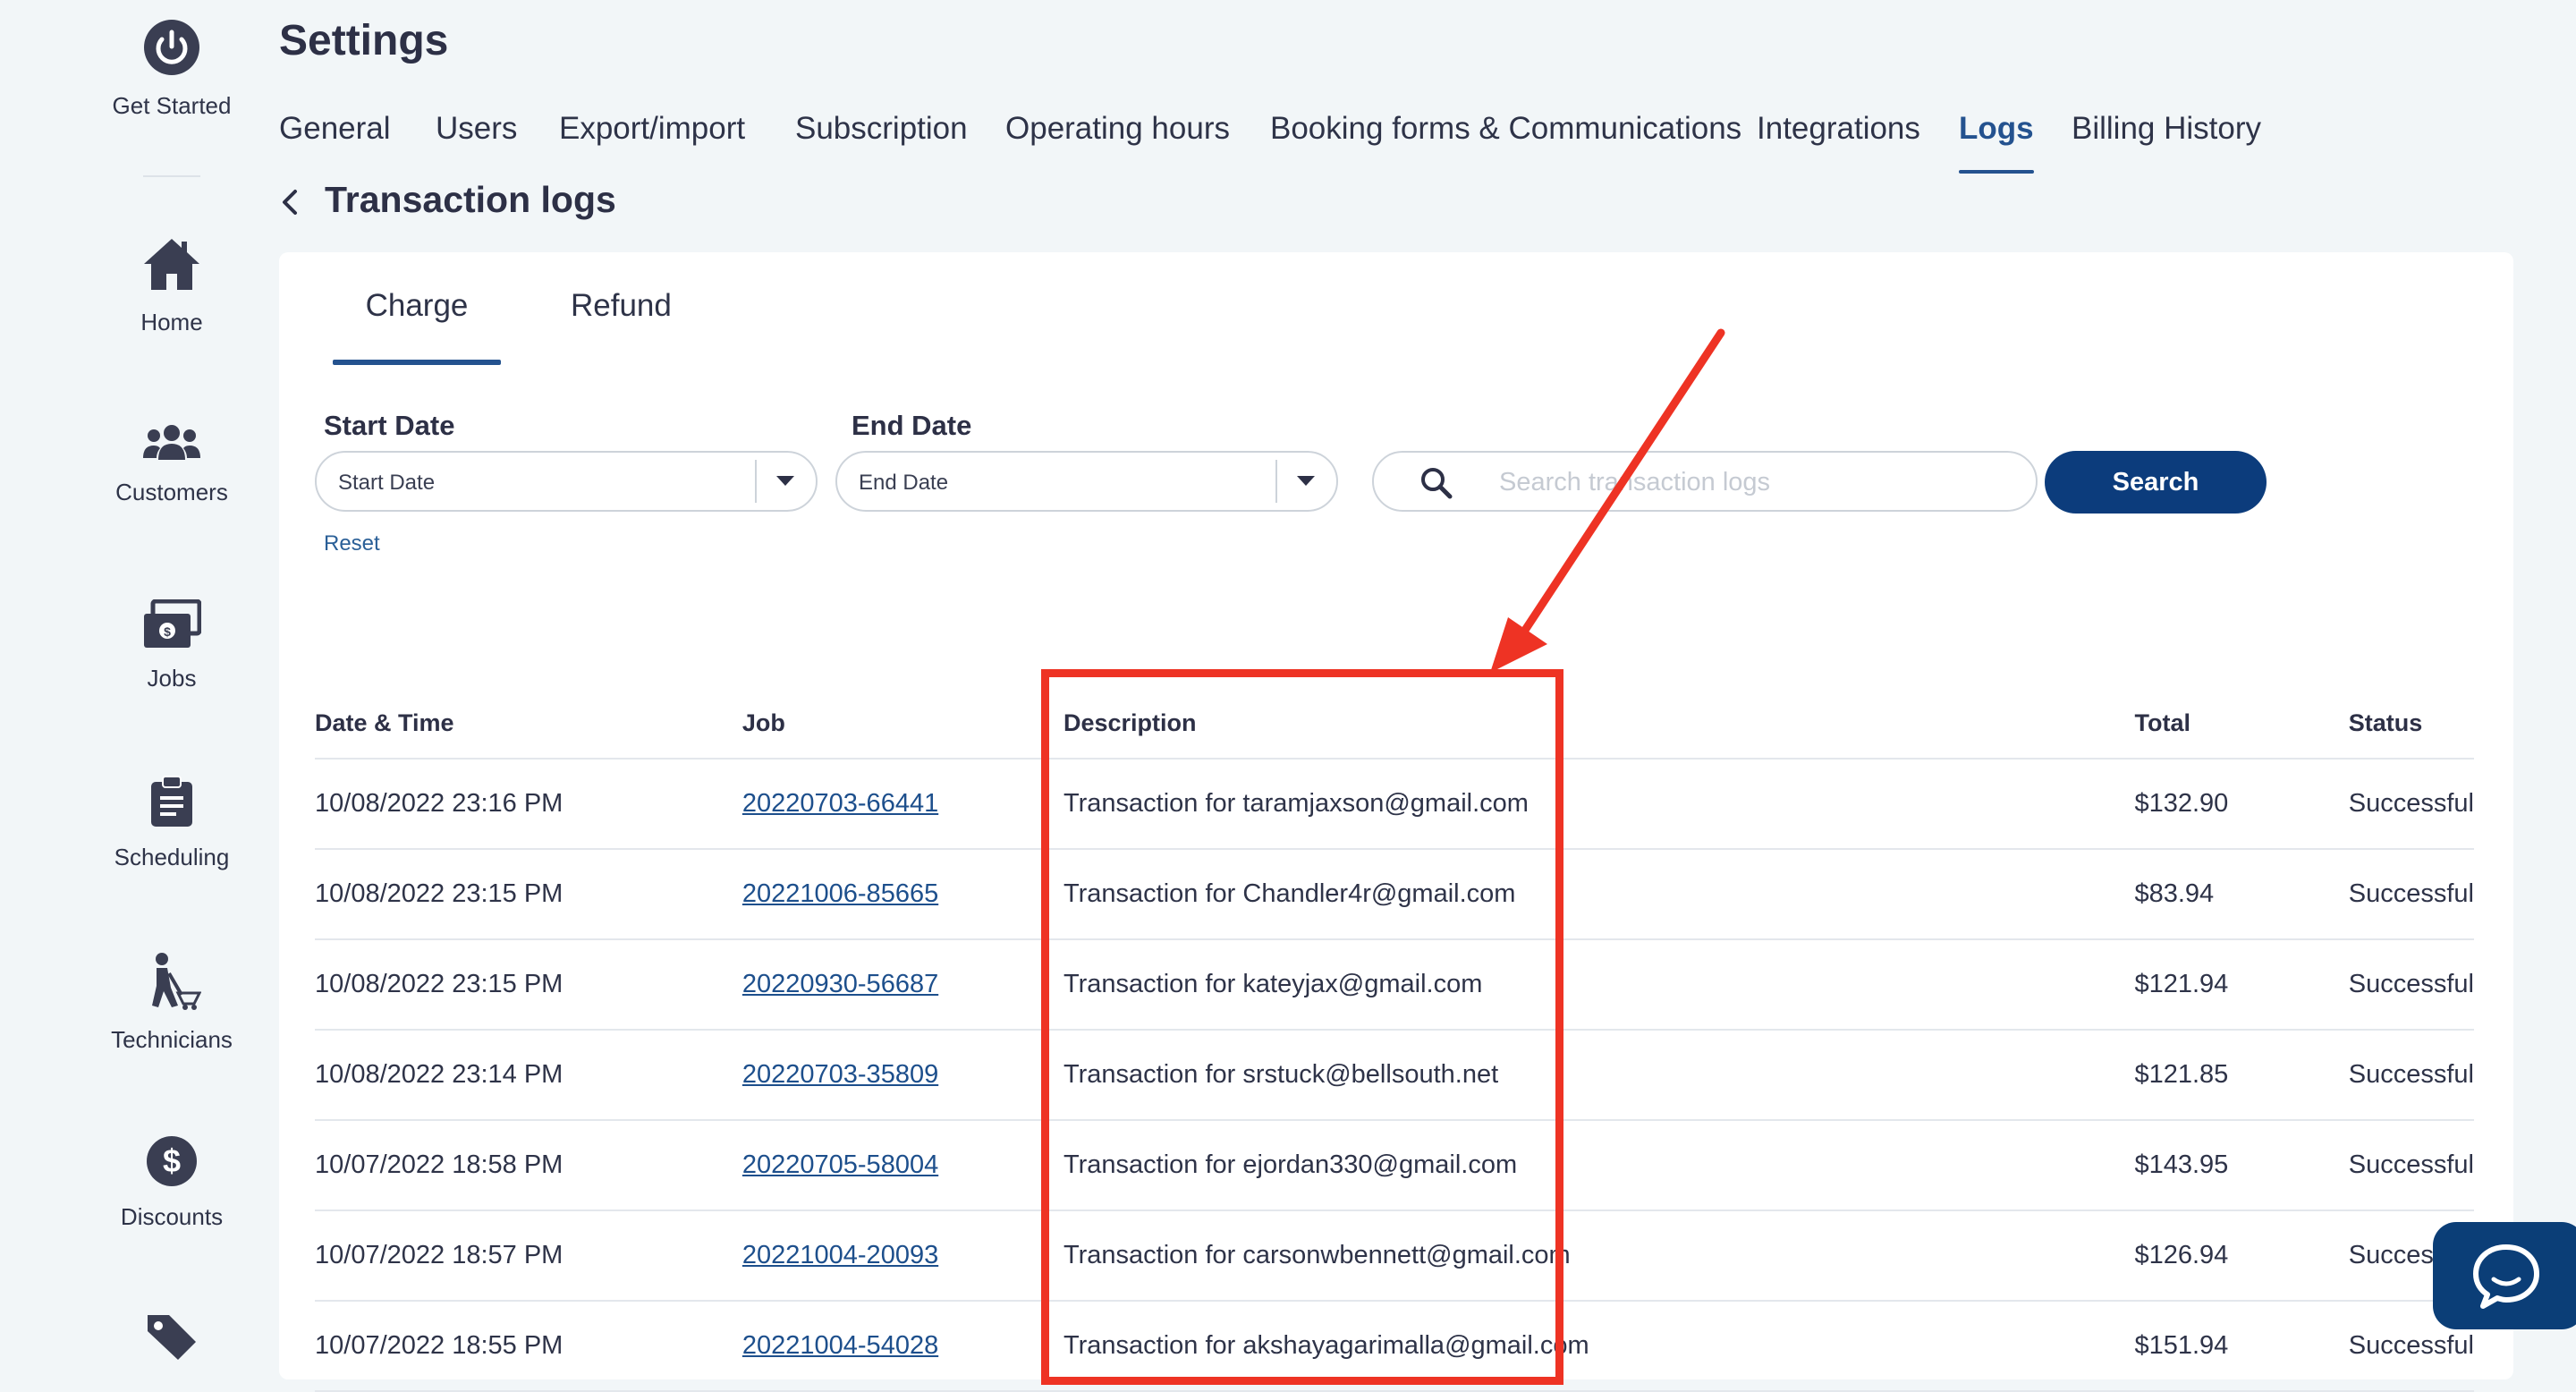  What do you see at coordinates (2241, 804) in the screenshot?
I see `cell-total: $132.90` at bounding box center [2241, 804].